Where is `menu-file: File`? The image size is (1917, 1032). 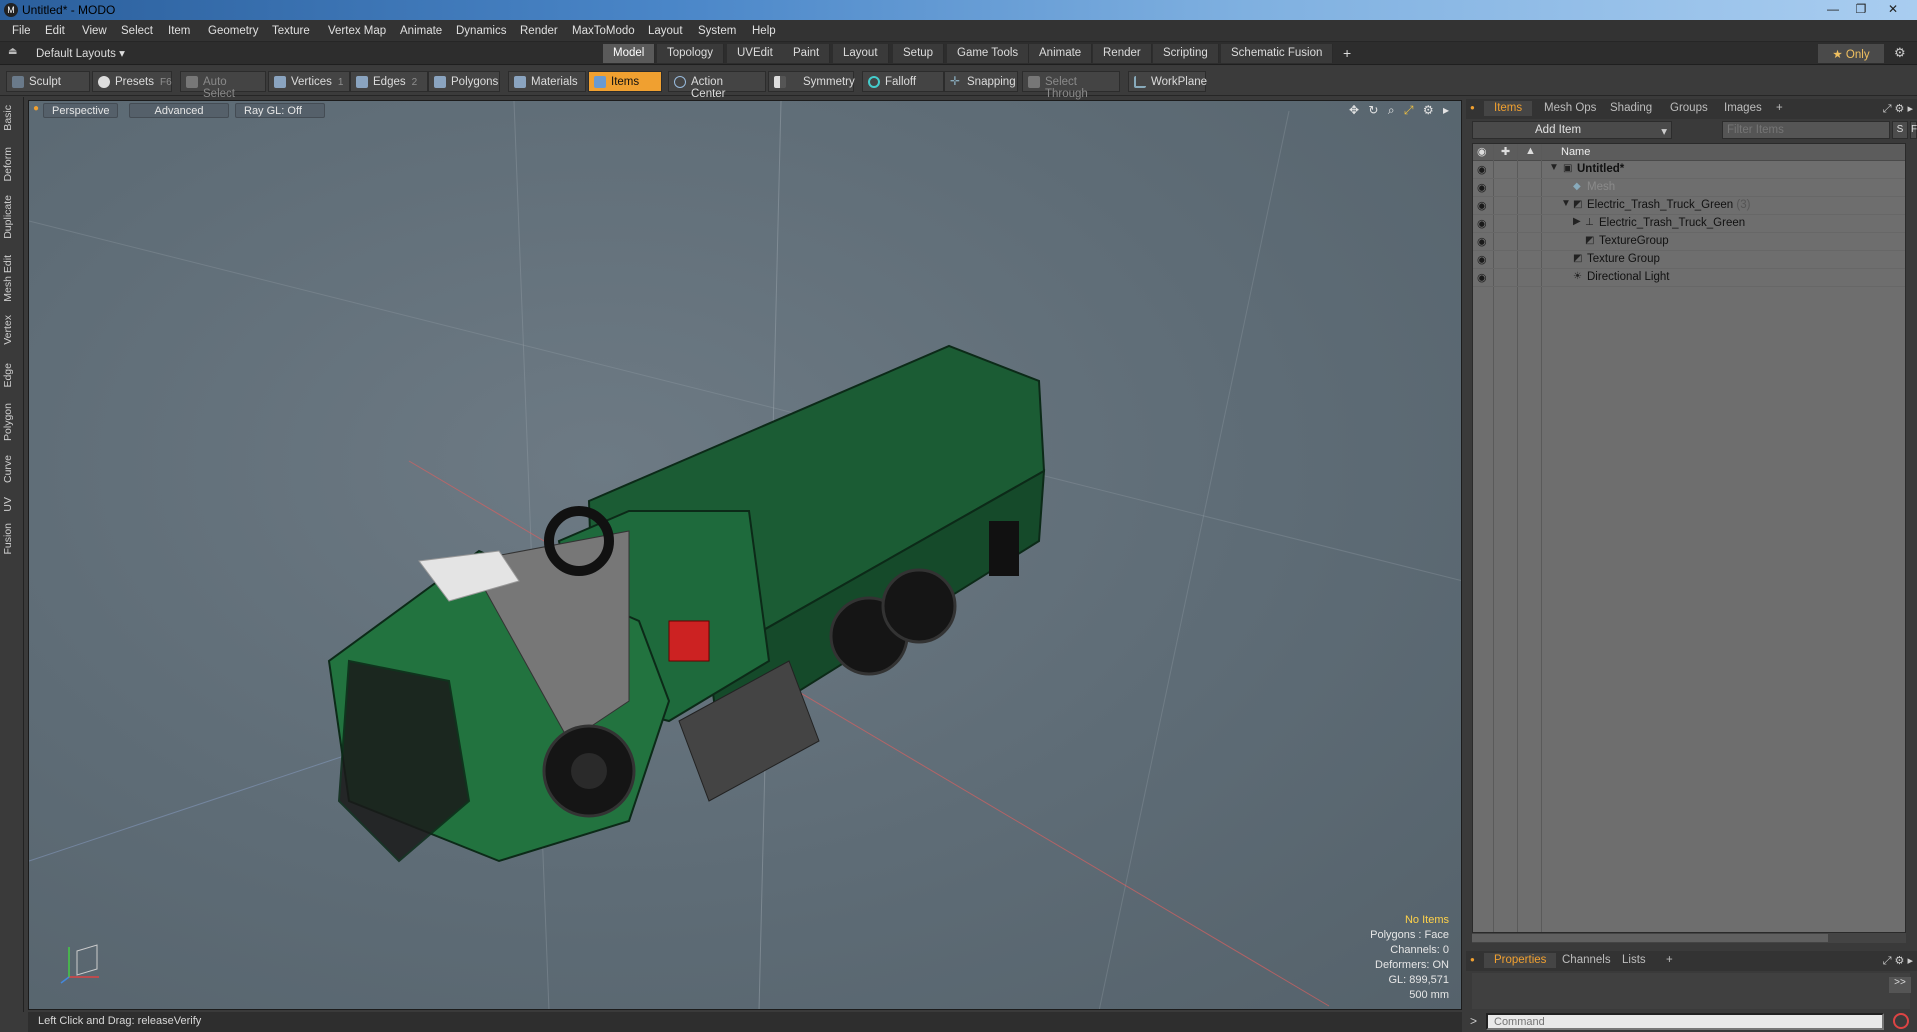
menu-file: File is located at coordinates (21, 31).